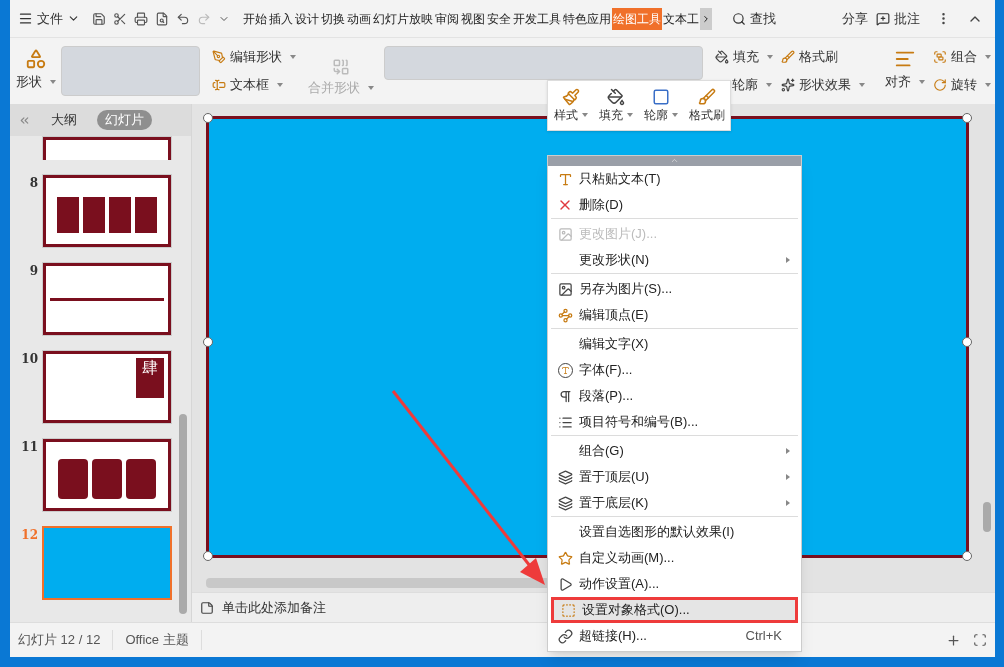  I want to click on slide-thumbnail: 肆, so click(107, 387).